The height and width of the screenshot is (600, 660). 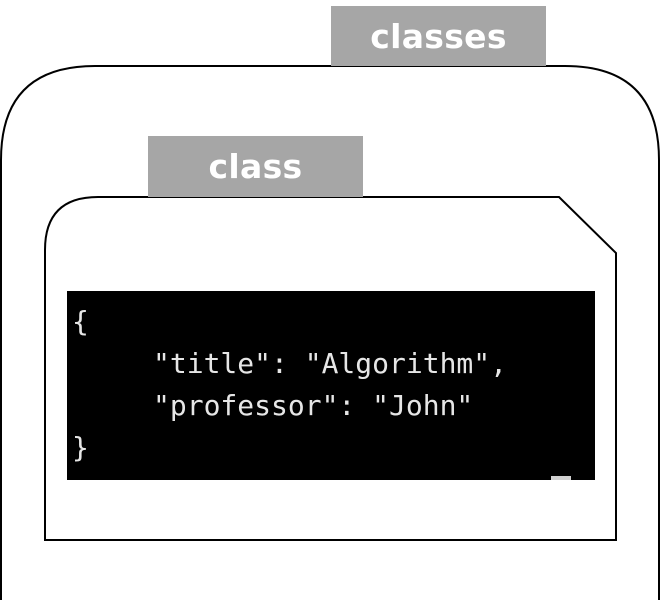 What do you see at coordinates (80, 321) in the screenshot?
I see `code-line-open-brace: {` at bounding box center [80, 321].